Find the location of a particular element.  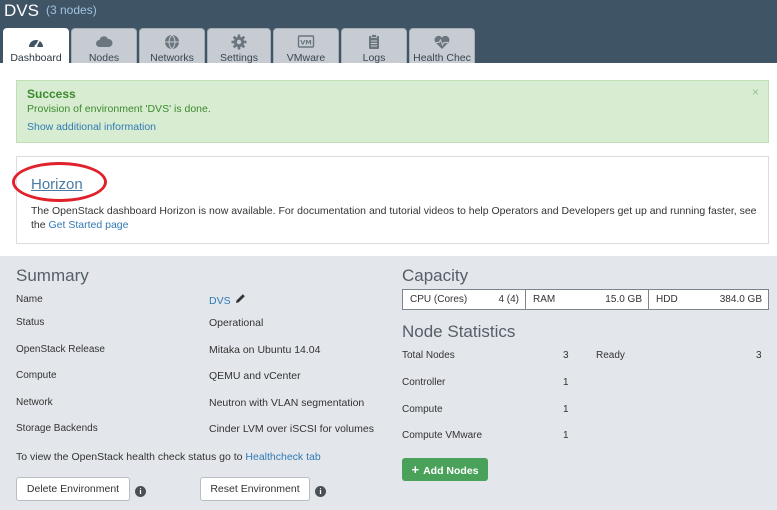

capacity-label: CPU (Cores) is located at coordinates (439, 299).